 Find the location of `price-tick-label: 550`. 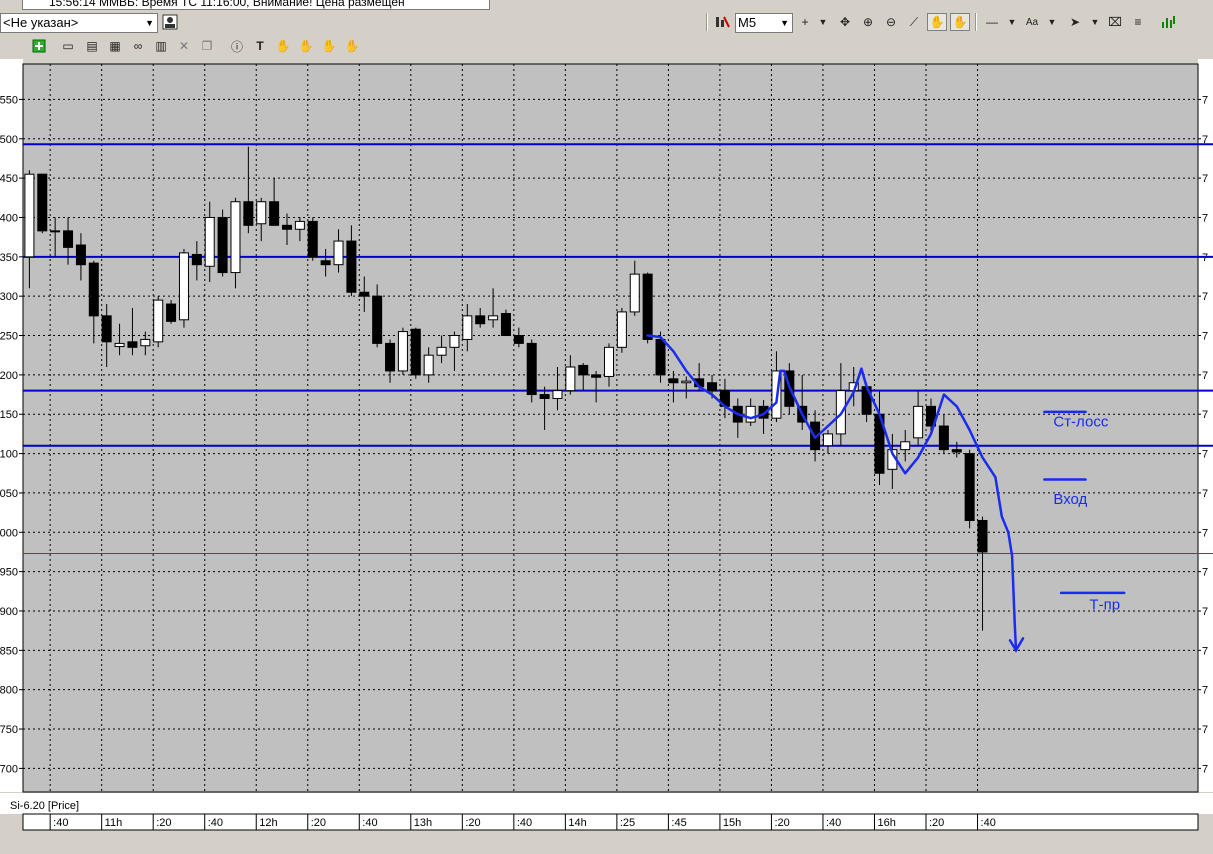

price-tick-label: 550 is located at coordinates (9, 100).